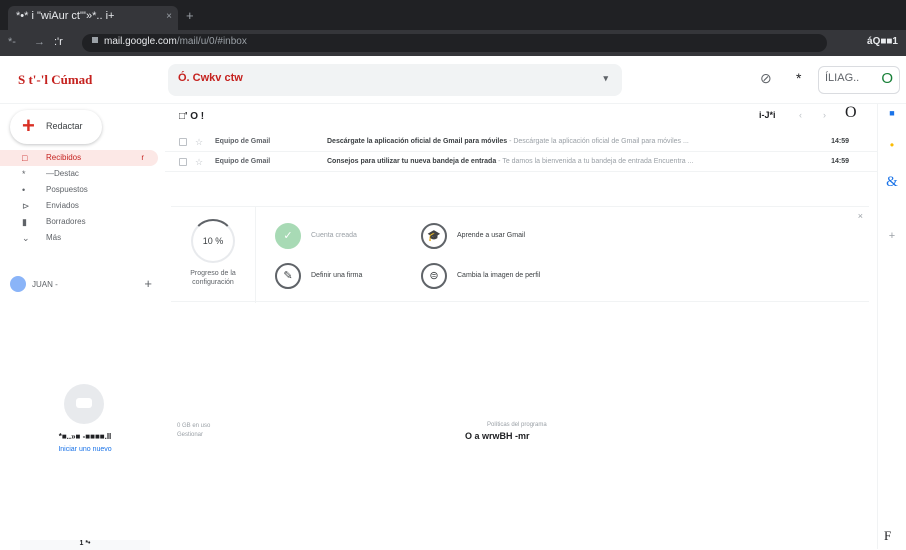 Image resolution: width=906 pixels, height=550 pixels. What do you see at coordinates (190, 15) in the screenshot?
I see `new-tab-button: +` at bounding box center [190, 15].